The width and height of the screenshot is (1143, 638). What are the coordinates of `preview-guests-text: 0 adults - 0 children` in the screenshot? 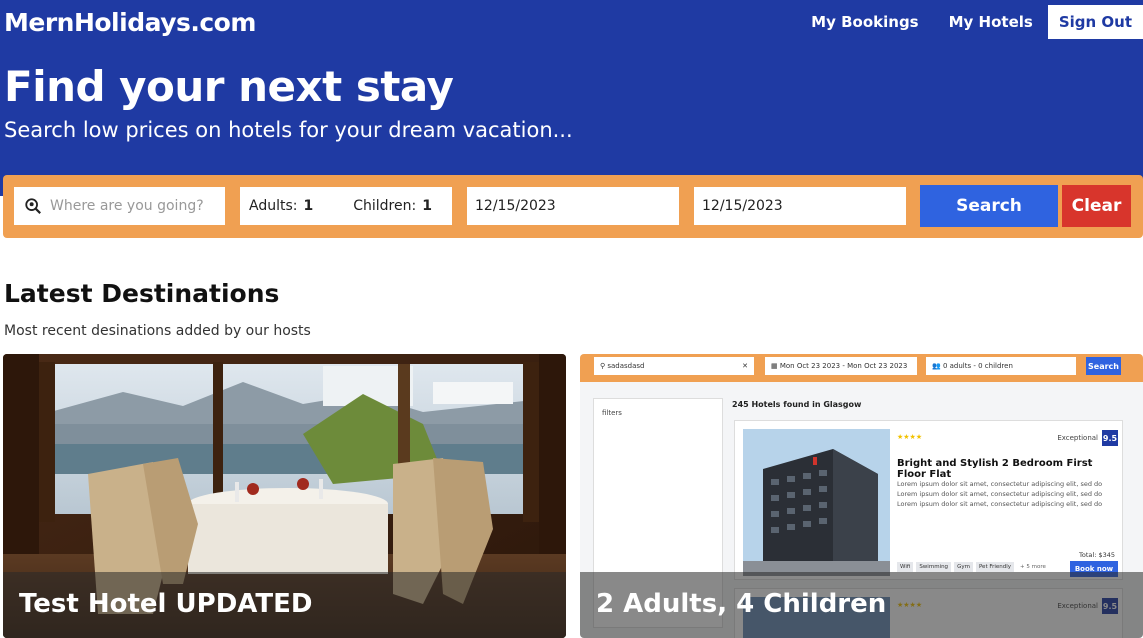 It's located at (977, 366).